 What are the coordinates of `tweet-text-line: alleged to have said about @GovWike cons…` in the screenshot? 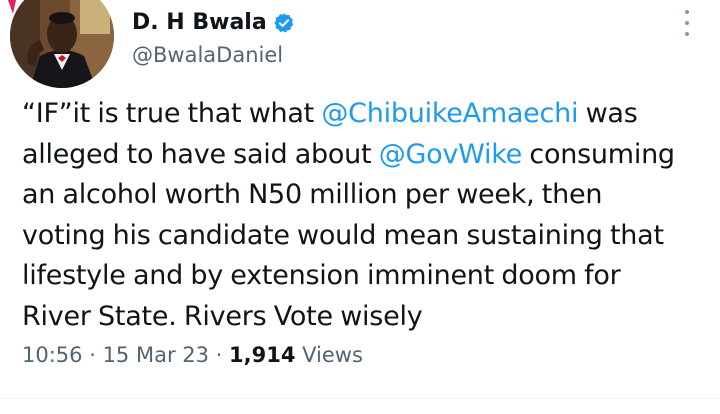 It's located at (367, 155).